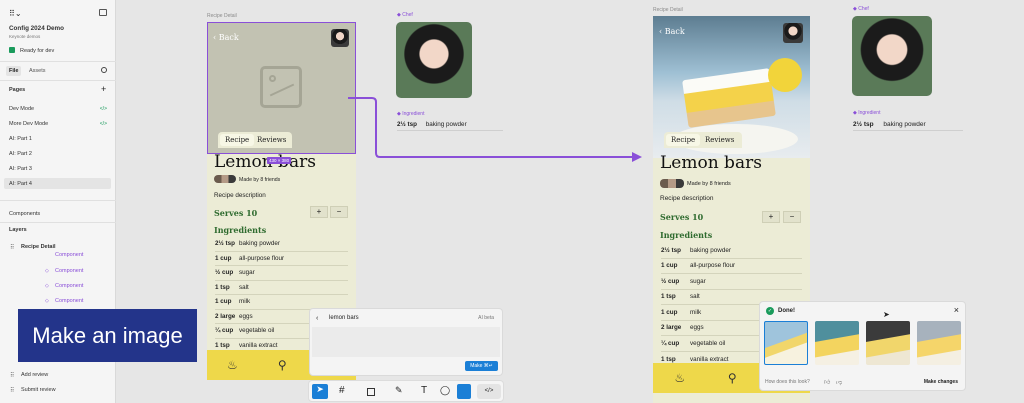 The image size is (1024, 403). I want to click on recipe-title: Lemon bars, so click(265, 162).